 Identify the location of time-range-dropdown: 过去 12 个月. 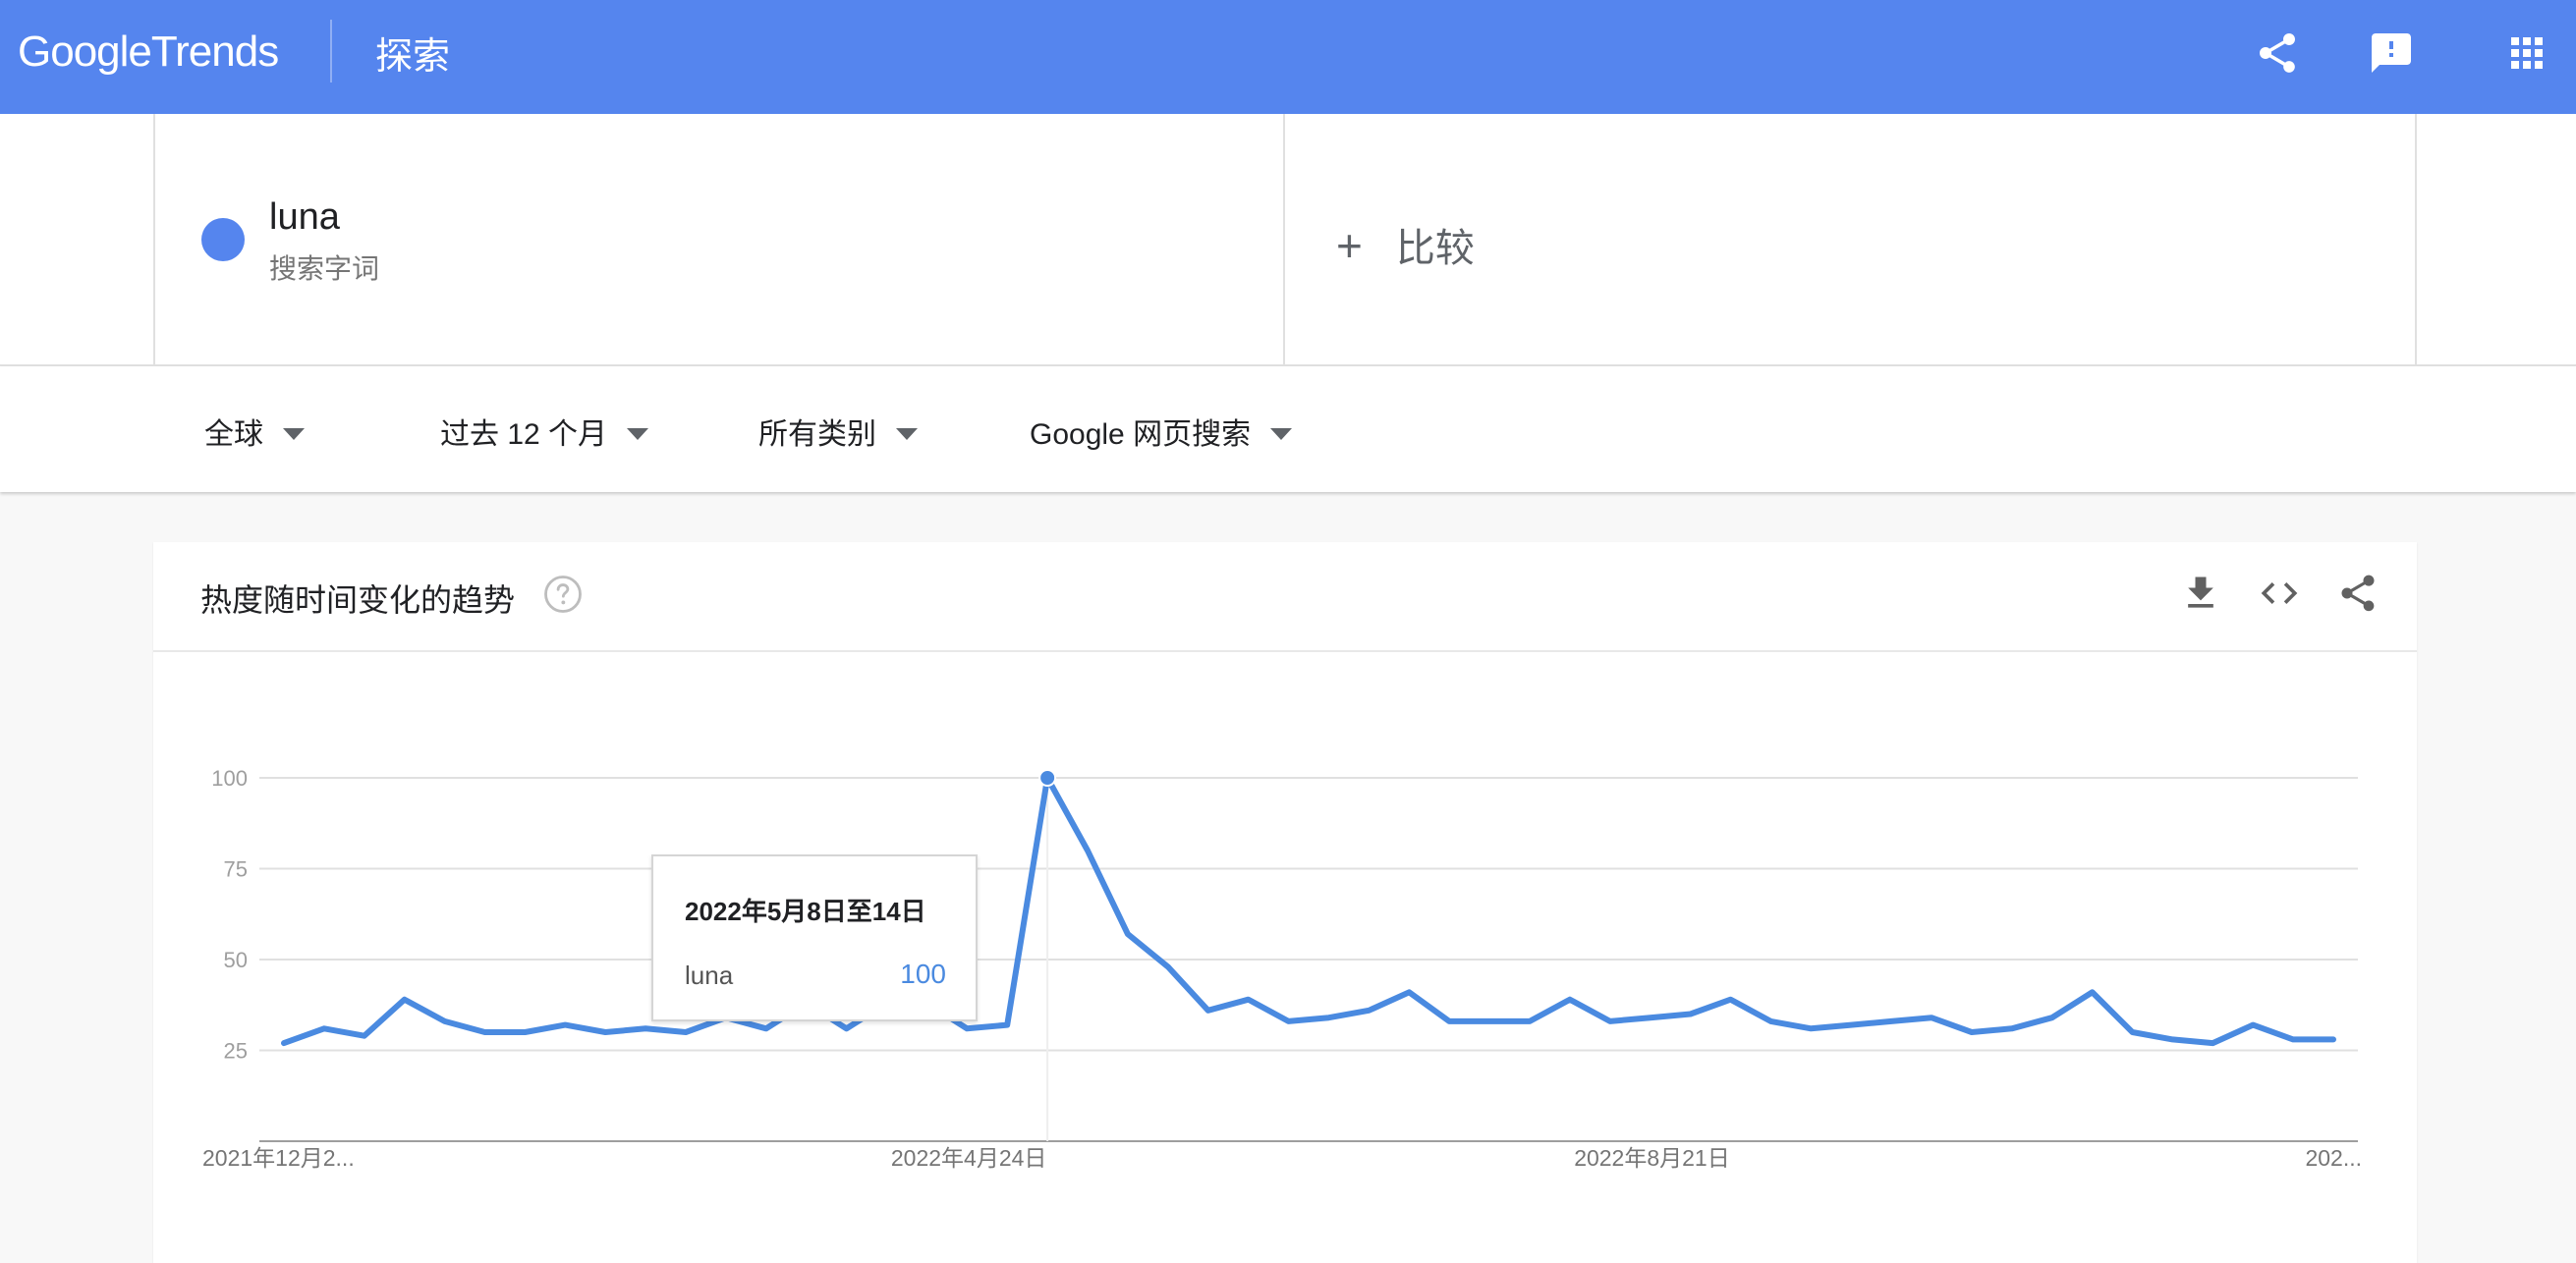
(544, 431).